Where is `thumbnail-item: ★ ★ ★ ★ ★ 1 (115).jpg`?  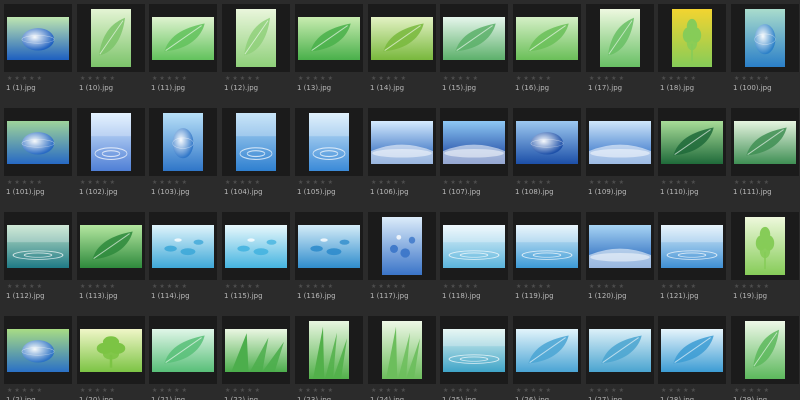
thumbnail-item: ★ ★ ★ ★ ★ 1 (115).jpg is located at coordinates (256, 259).